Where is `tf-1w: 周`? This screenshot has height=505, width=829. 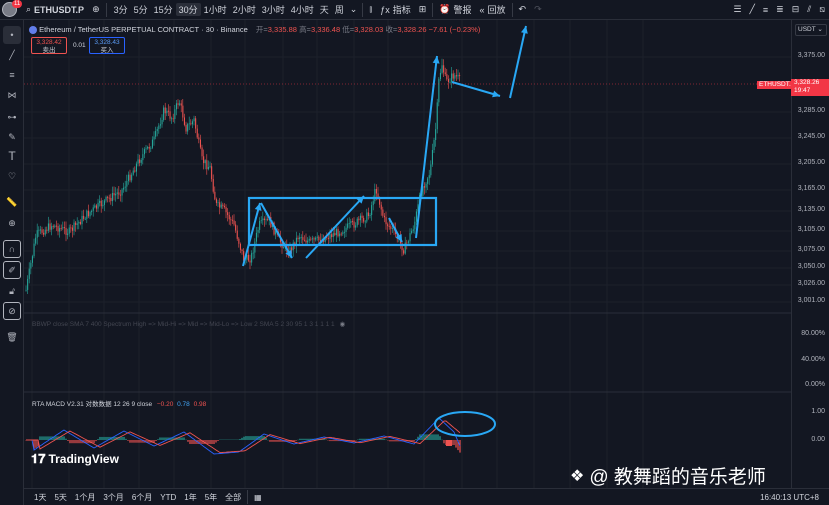
tf-1w: 周 is located at coordinates (339, 9).